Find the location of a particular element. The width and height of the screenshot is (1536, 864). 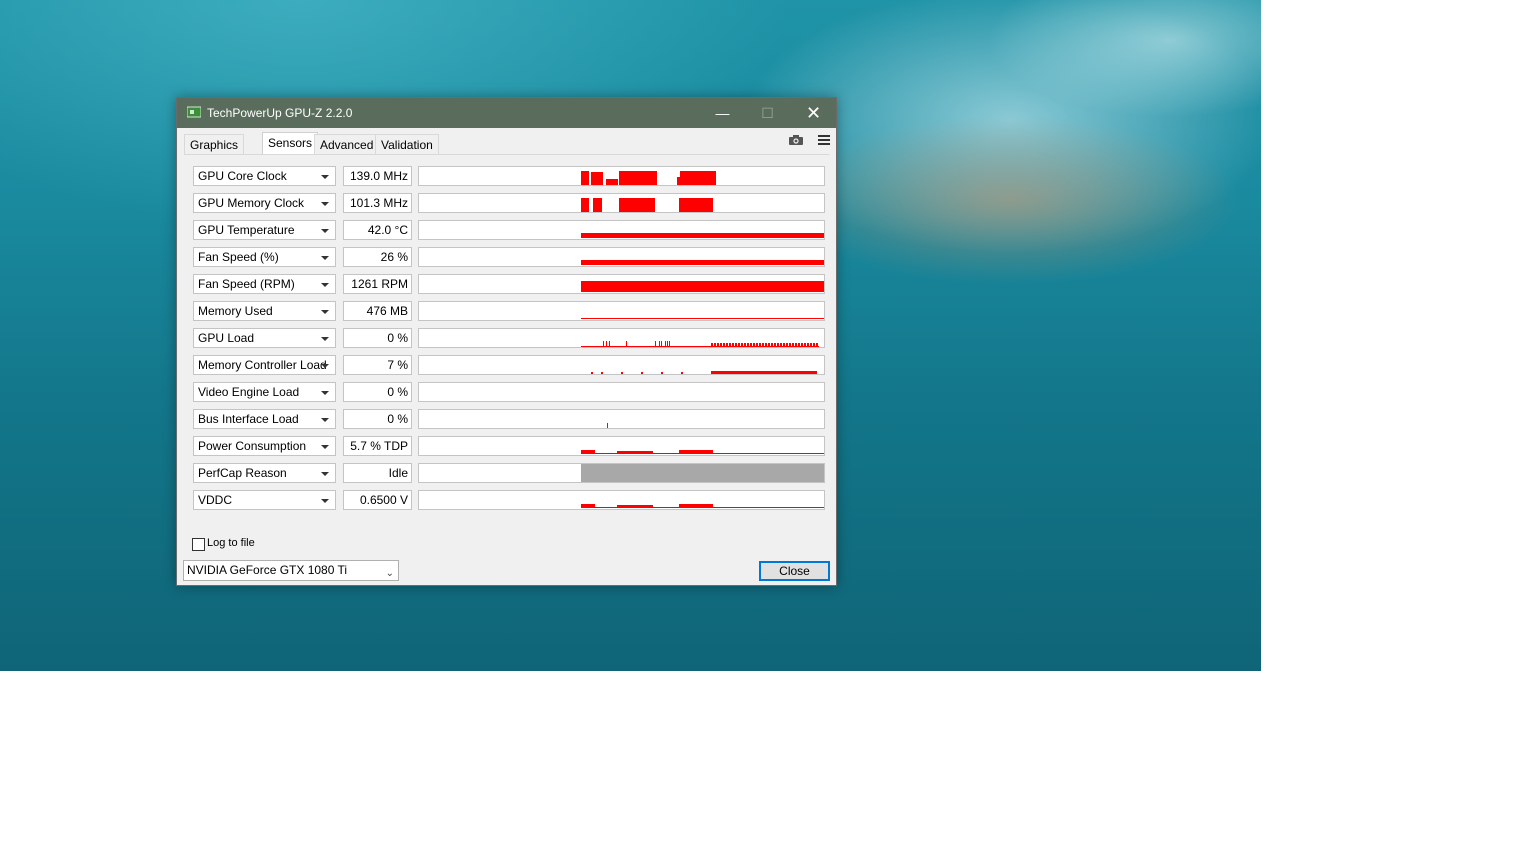

sensor-name-dropdown: PerfCap Reason is located at coordinates (264, 473).